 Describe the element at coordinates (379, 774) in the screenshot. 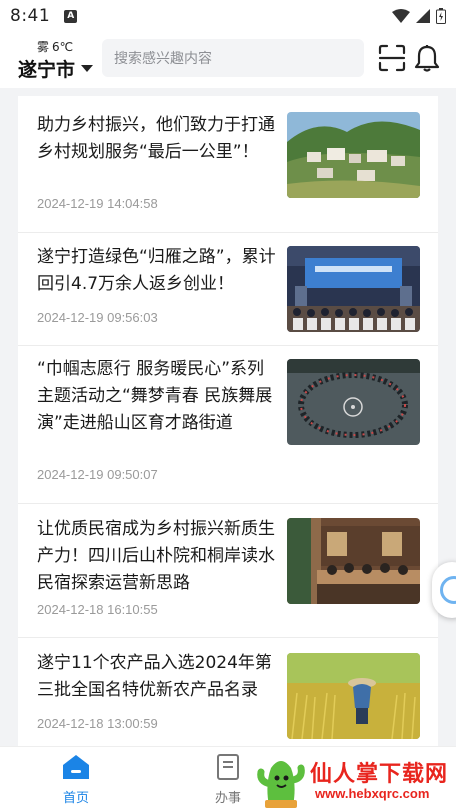

I see `watermark-title: 仙人掌下载网` at that location.